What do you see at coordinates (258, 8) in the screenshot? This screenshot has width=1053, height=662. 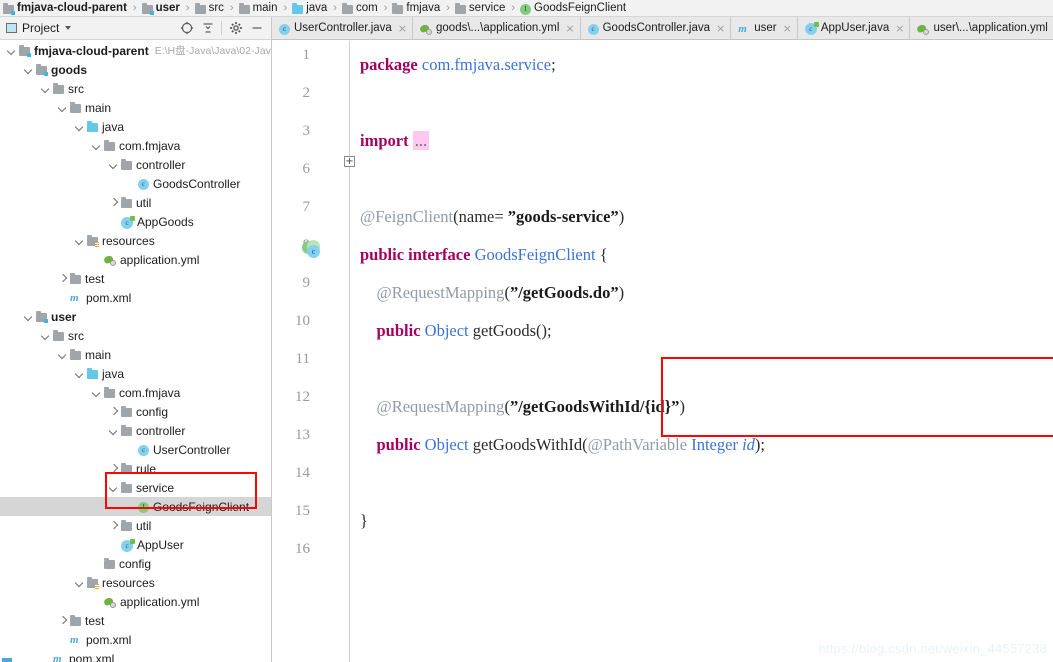 I see `breadcrumb-item-main: main` at bounding box center [258, 8].